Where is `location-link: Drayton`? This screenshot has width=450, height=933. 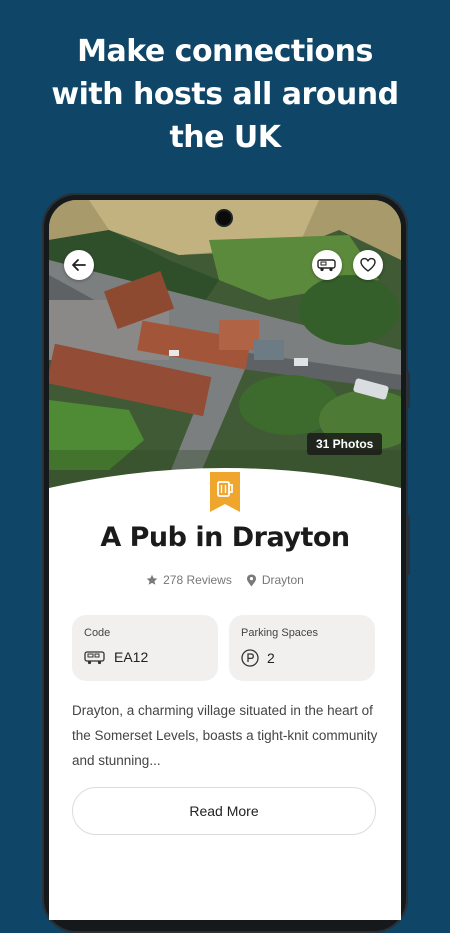 location-link: Drayton is located at coordinates (275, 580).